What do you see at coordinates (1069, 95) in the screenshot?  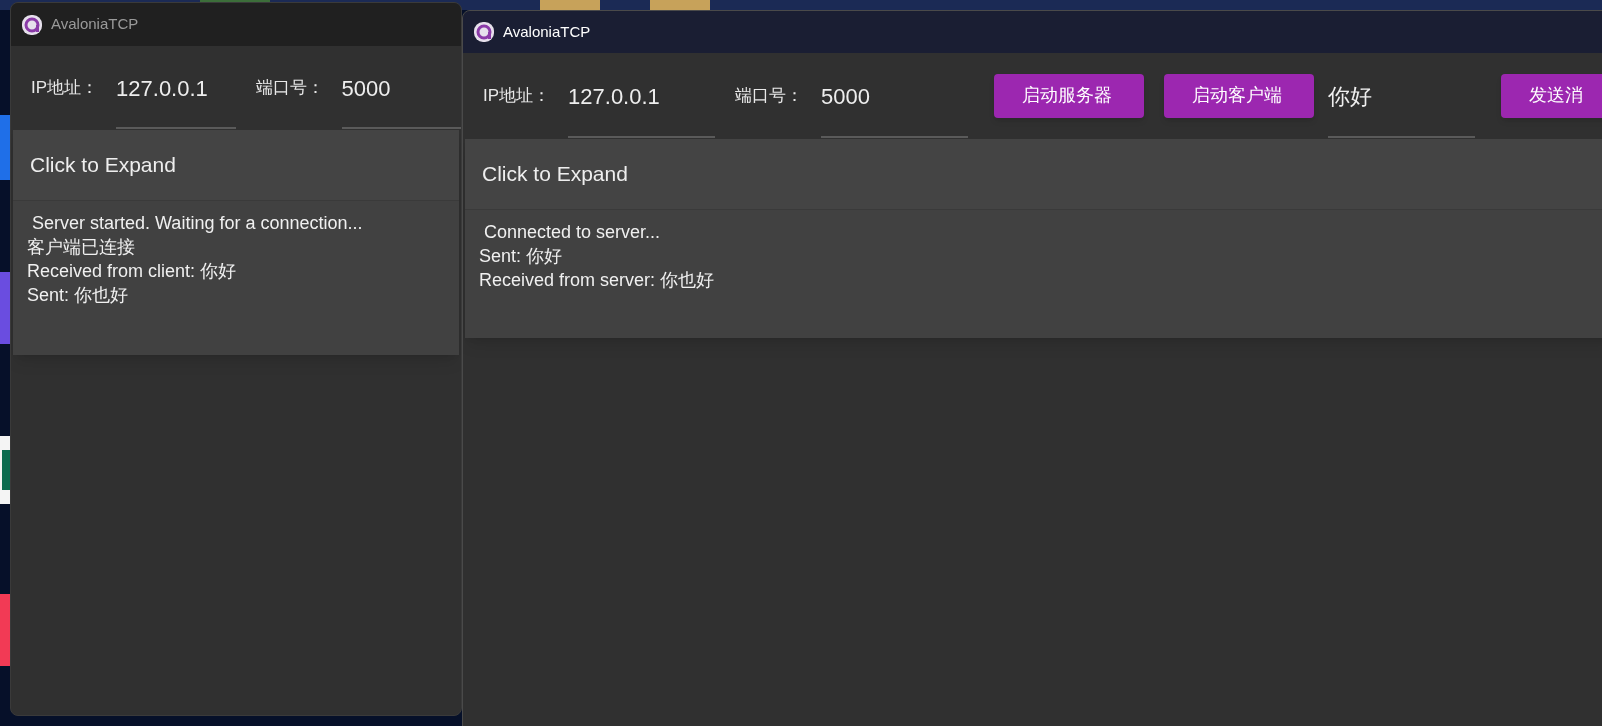 I see `action-button: 启动服务器` at bounding box center [1069, 95].